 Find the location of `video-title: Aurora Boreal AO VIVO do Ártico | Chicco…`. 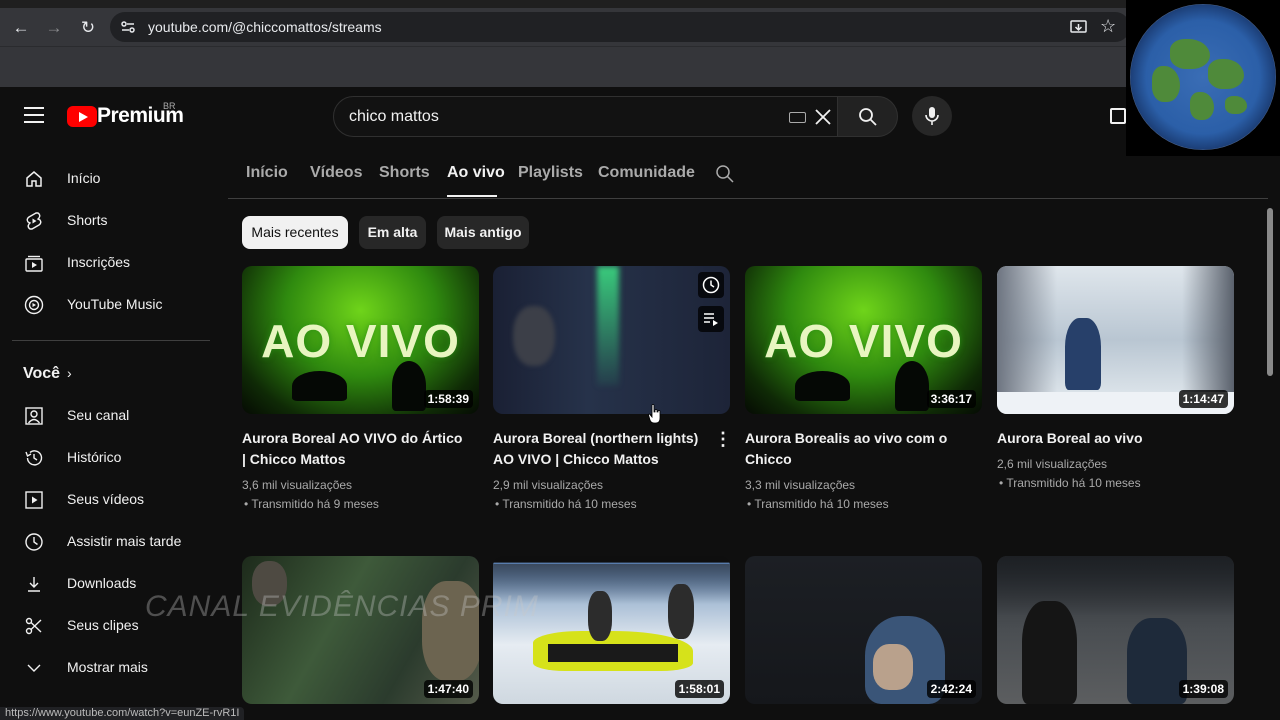

video-title: Aurora Boreal AO VIVO do Ártico | Chicco… is located at coordinates (354, 449).